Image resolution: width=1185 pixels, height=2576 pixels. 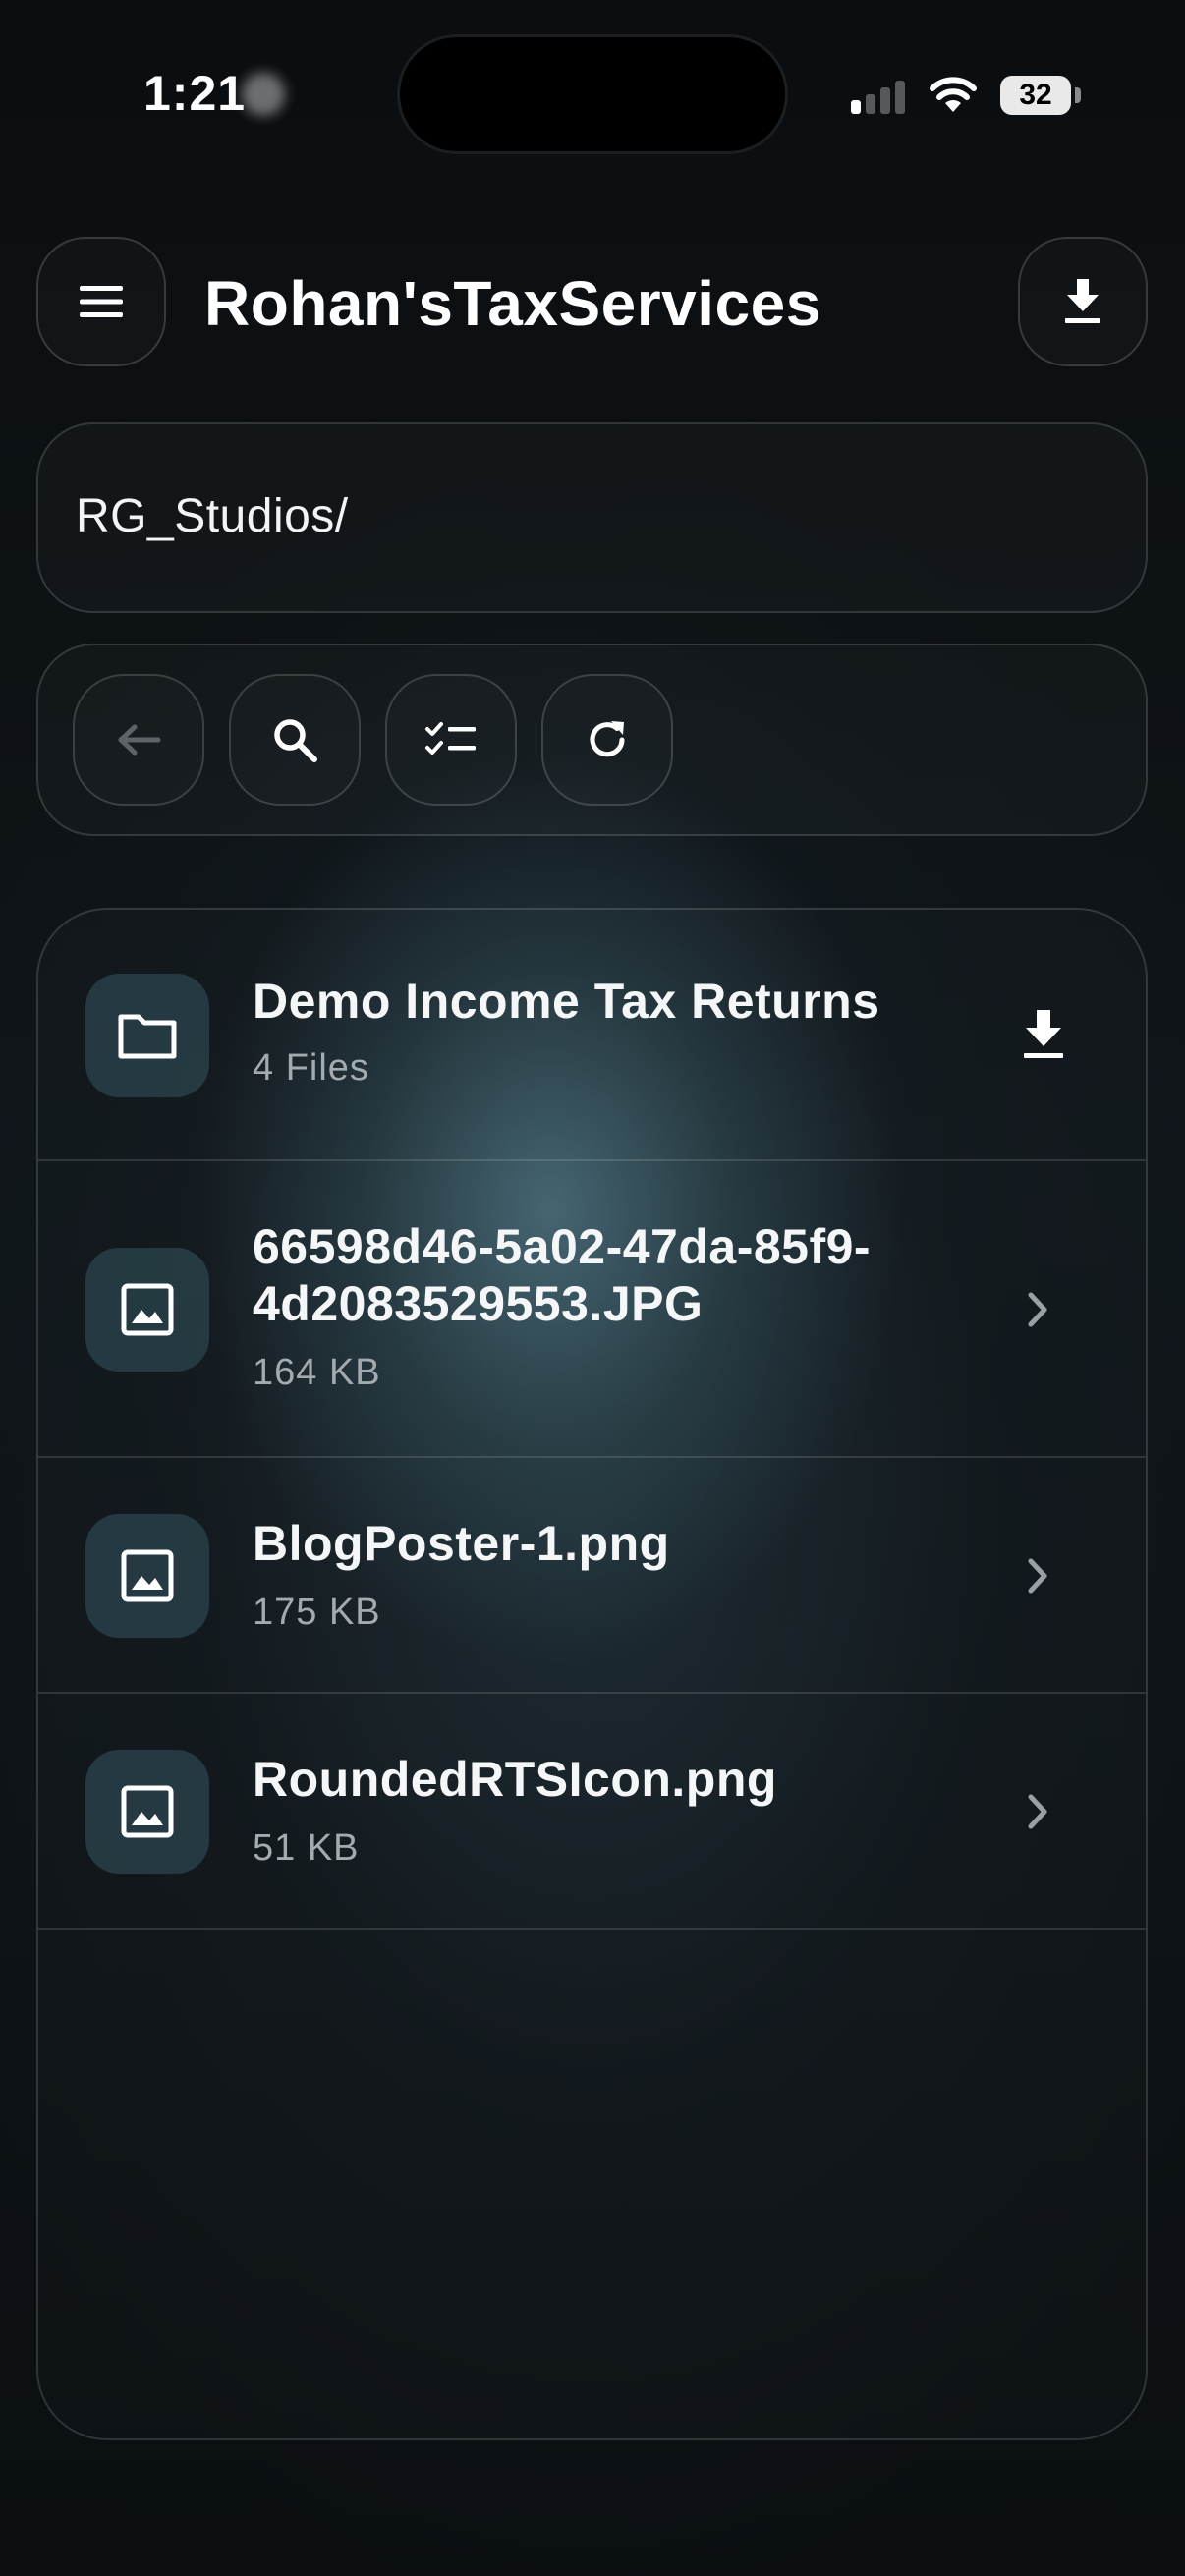 What do you see at coordinates (263, 94) in the screenshot?
I see `status-notification-icon` at bounding box center [263, 94].